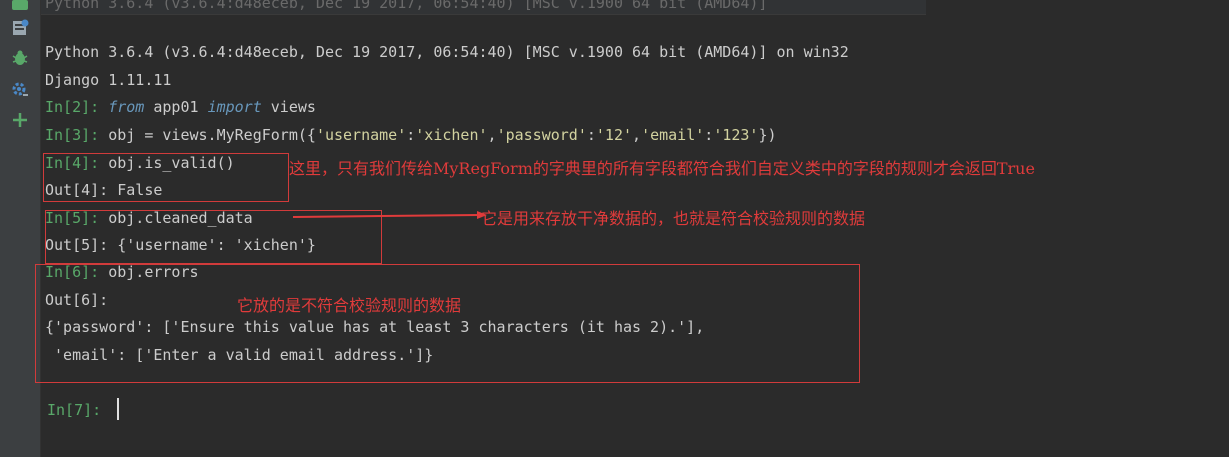 The width and height of the screenshot is (1229, 457). Describe the element at coordinates (349, 305) in the screenshot. I see `annotation-errors: 它放的是不符合校验规则的数据` at that location.